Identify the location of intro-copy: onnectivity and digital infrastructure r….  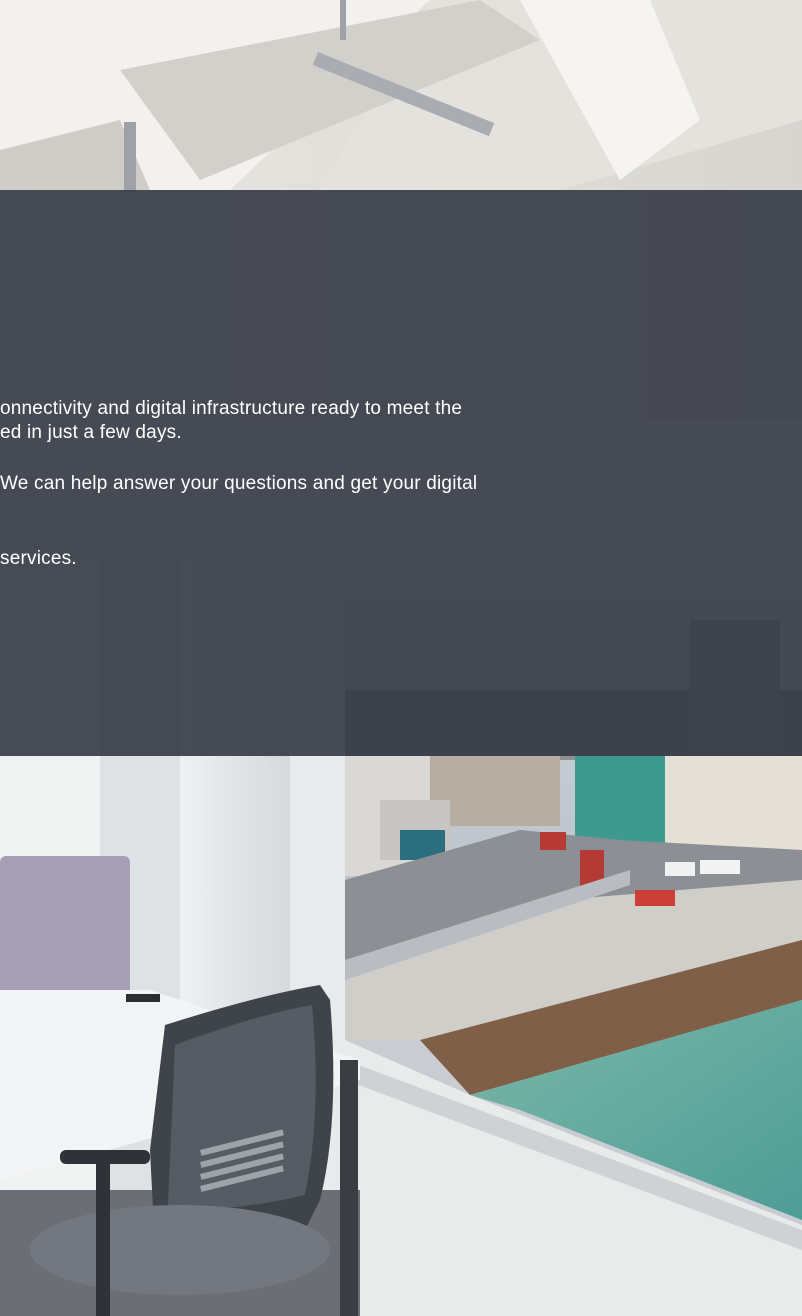
(360, 484).